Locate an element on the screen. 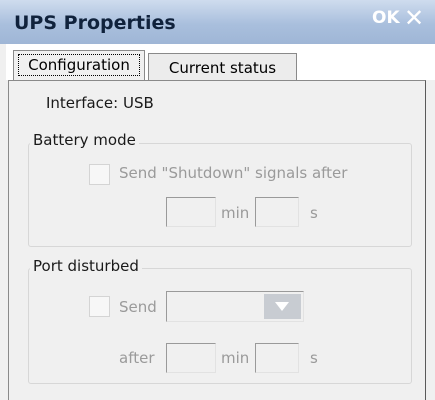 This screenshot has width=435, height=400. close-icon: ✕ is located at coordinates (414, 18).